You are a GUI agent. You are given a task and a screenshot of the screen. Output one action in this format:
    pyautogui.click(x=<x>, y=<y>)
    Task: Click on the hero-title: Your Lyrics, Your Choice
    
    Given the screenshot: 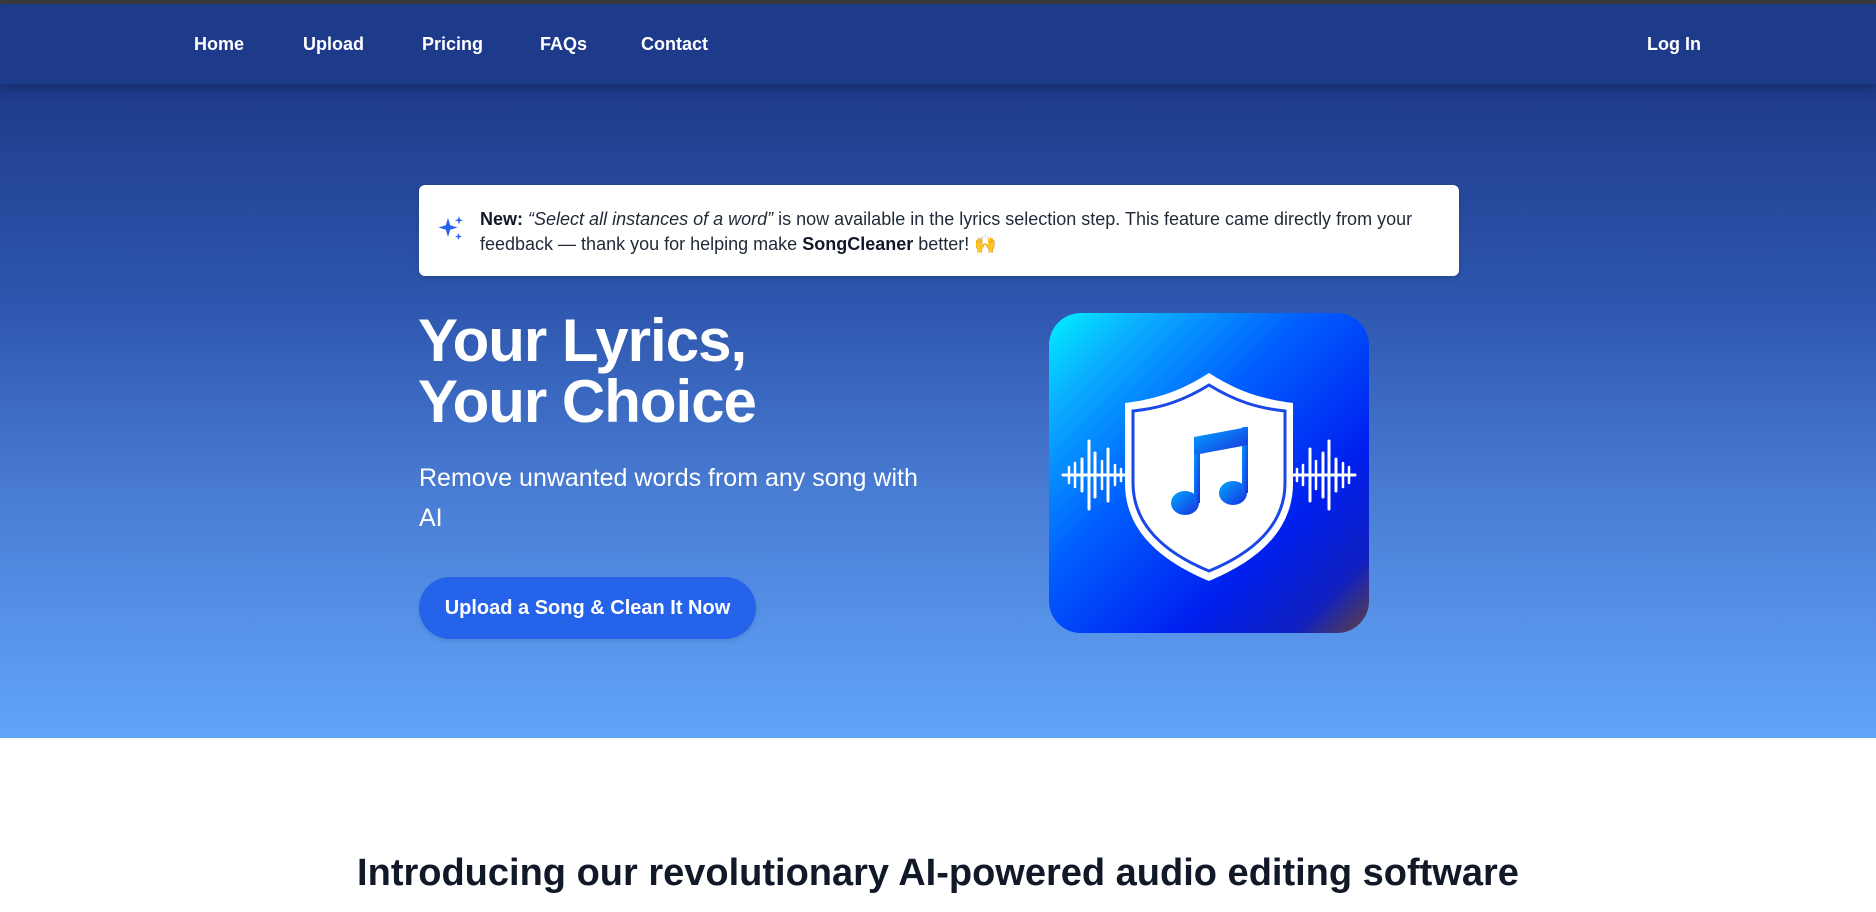 What is the action you would take?
    pyautogui.click(x=587, y=371)
    